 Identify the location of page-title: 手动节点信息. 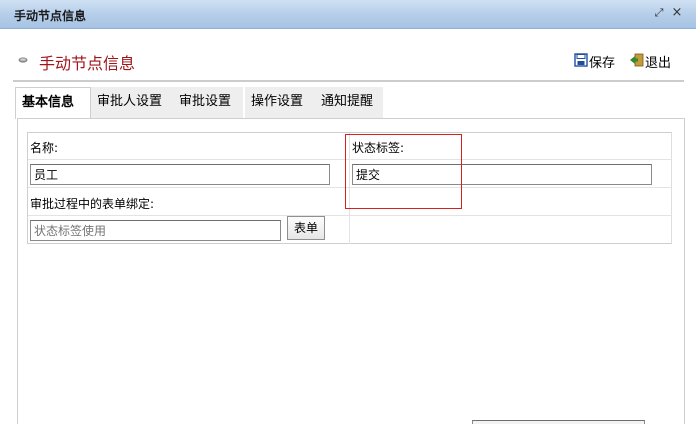
(87, 63).